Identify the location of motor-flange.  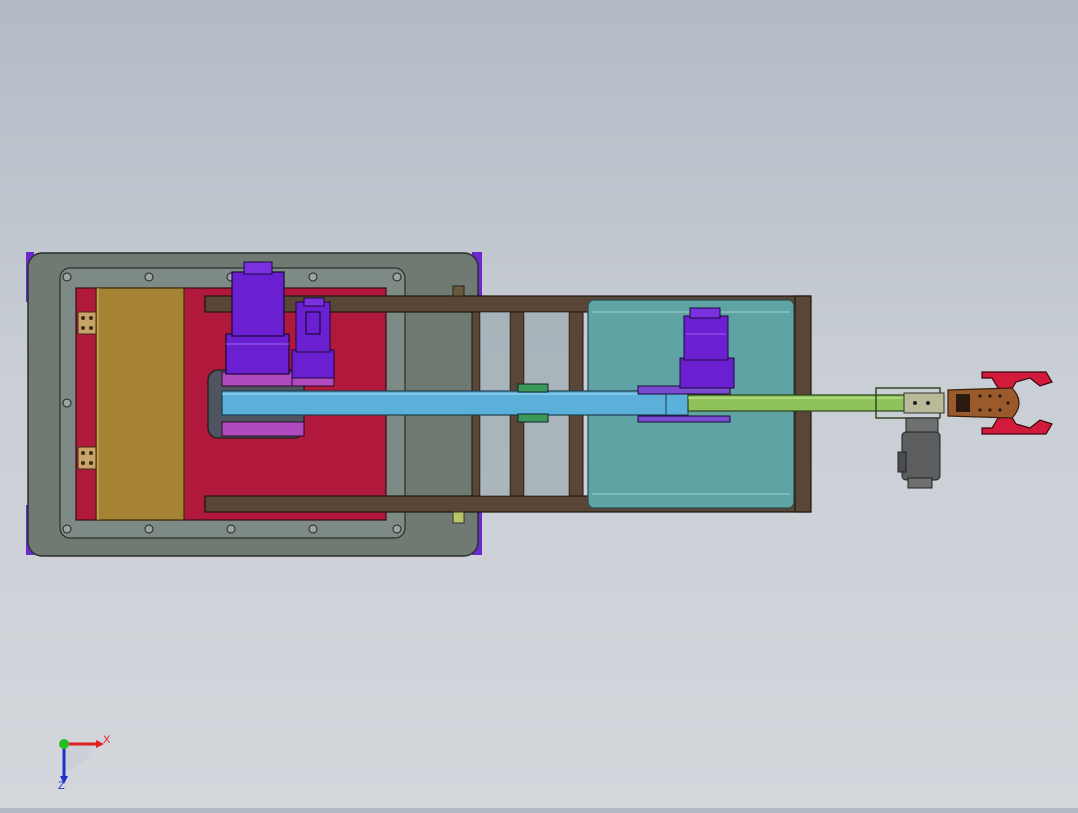
(684, 419).